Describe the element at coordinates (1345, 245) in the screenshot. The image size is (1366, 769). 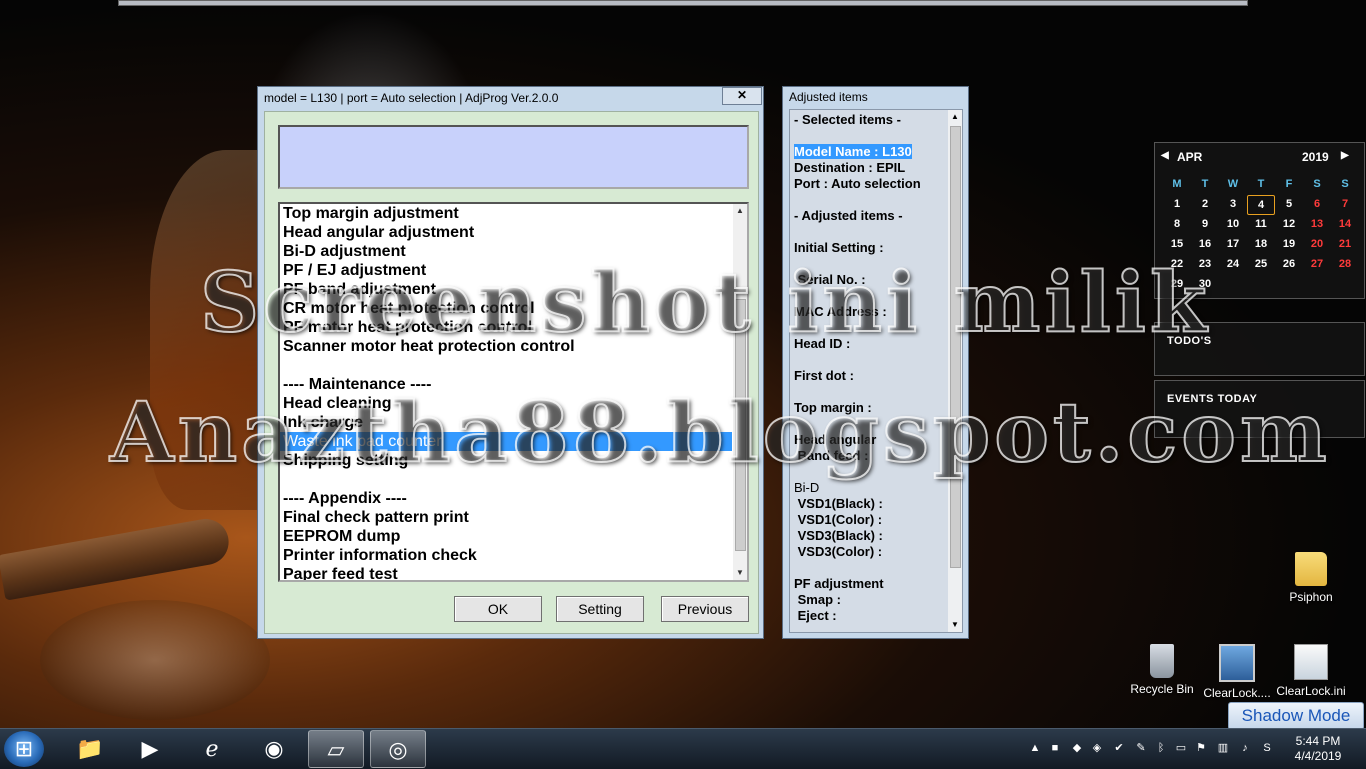
I see `calendar-day: 21` at that location.